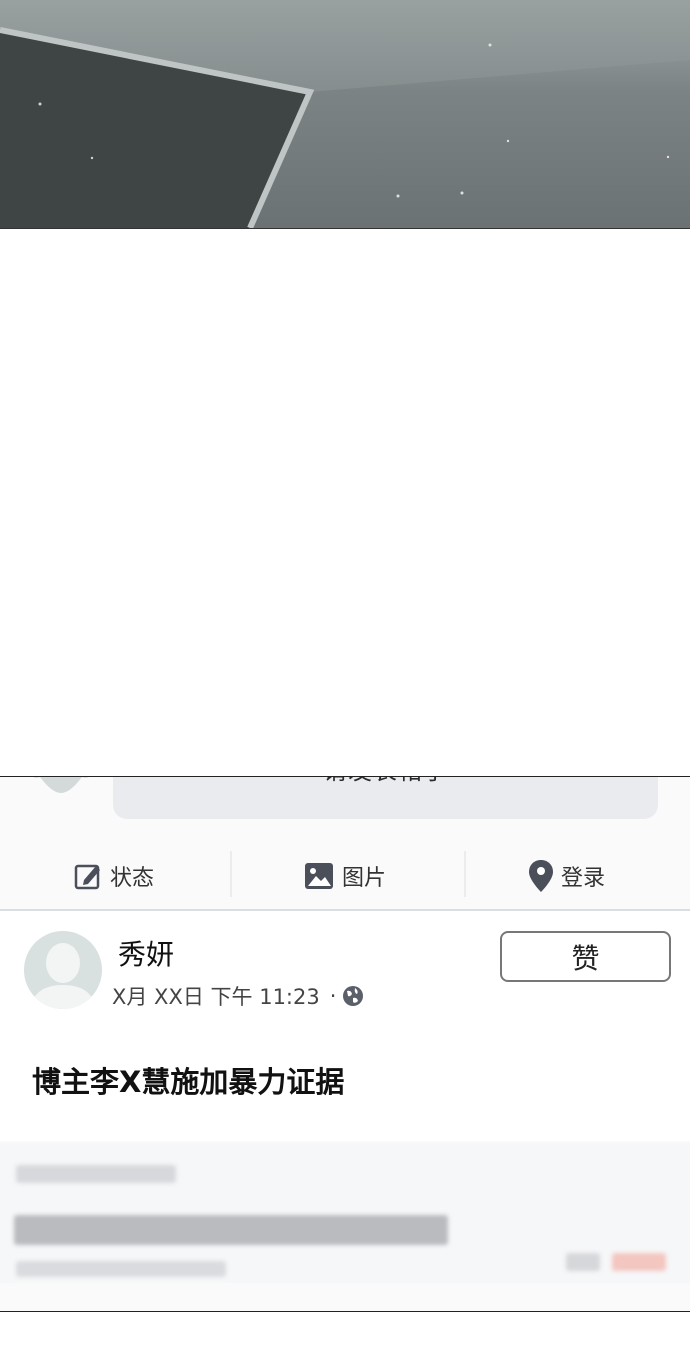 This screenshot has height=1369, width=690. I want to click on post-meta: X月 XX日 下午 11:23 ·, so click(238, 996).